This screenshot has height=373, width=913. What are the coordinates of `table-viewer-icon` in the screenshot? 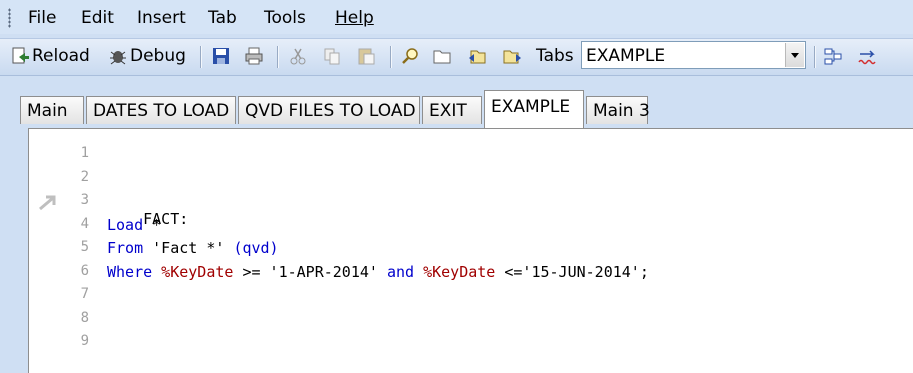 It's located at (833, 56).